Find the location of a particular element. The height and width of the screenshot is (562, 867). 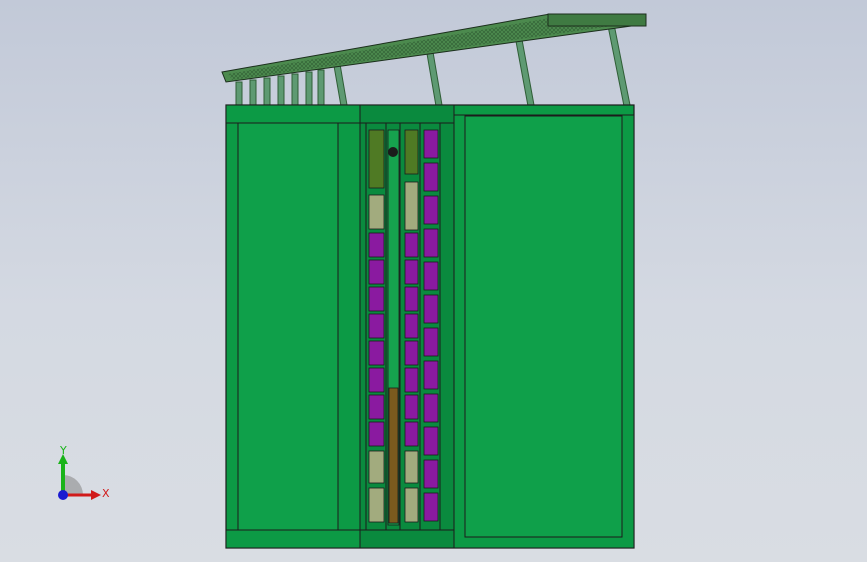

right-door-inset is located at coordinates (543, 326).